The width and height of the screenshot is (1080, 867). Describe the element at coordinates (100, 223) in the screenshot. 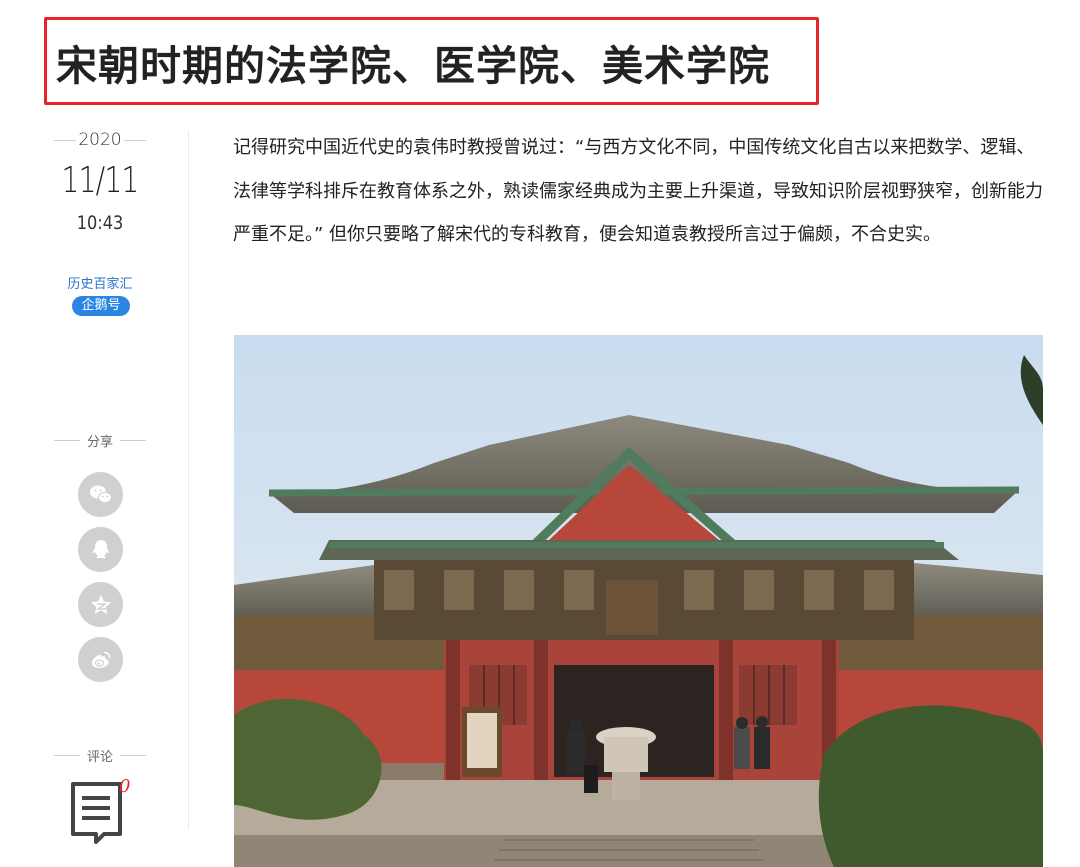

I see `publish-time: 10:43` at that location.